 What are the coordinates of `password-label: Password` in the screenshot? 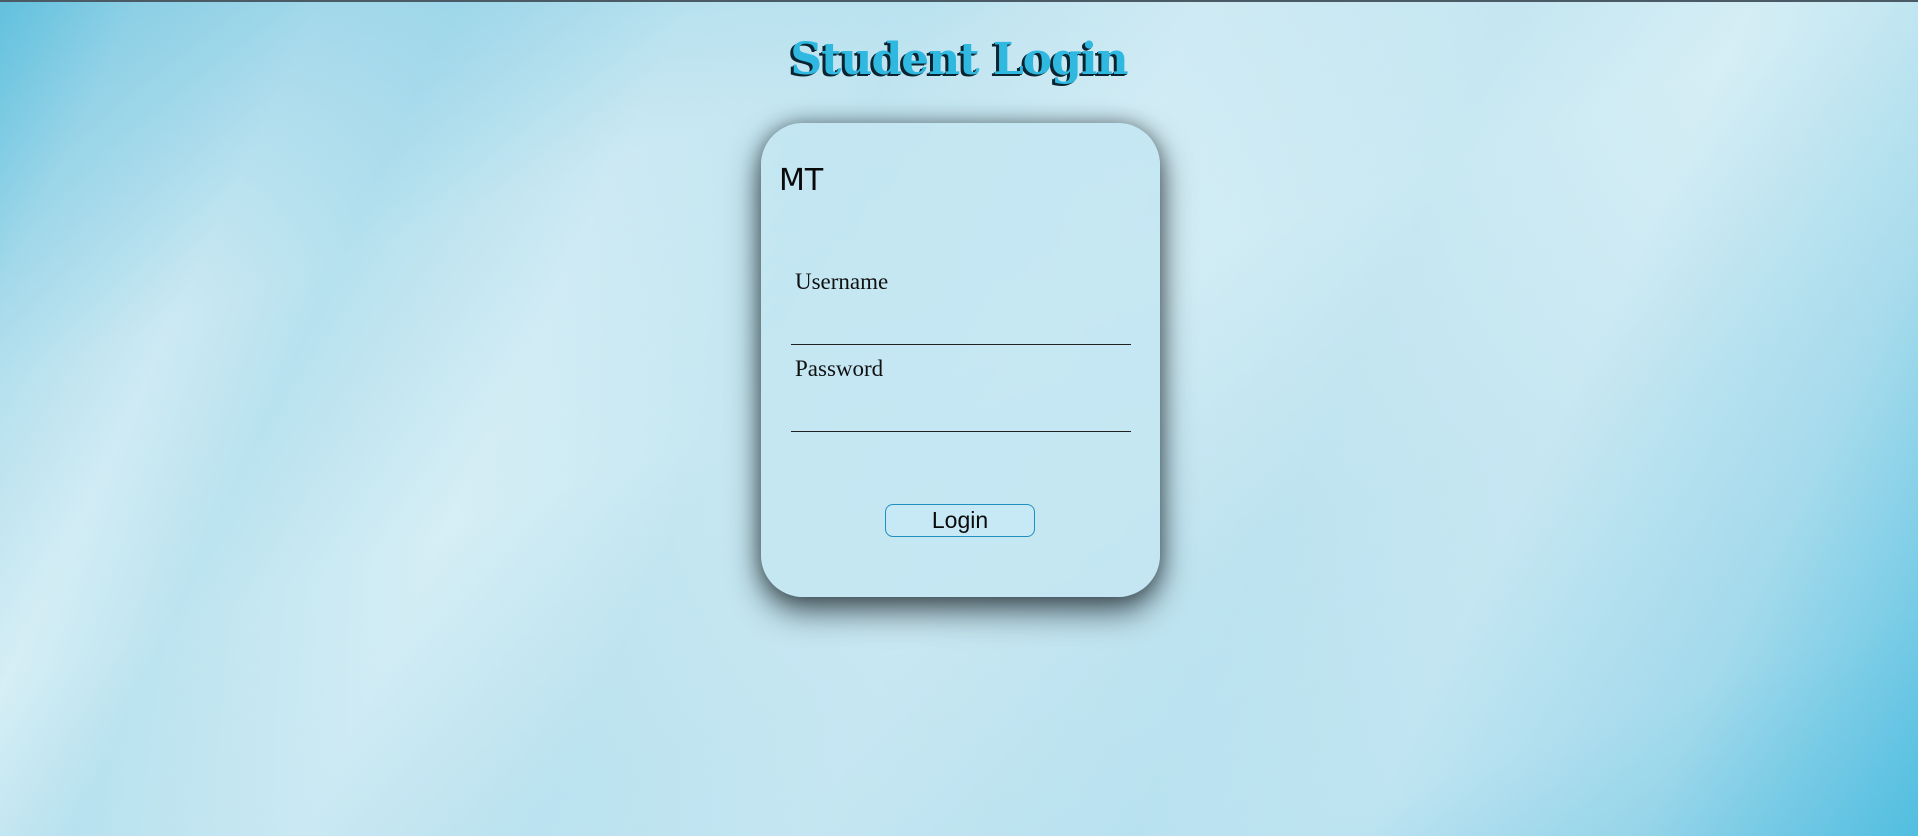 It's located at (839, 368).